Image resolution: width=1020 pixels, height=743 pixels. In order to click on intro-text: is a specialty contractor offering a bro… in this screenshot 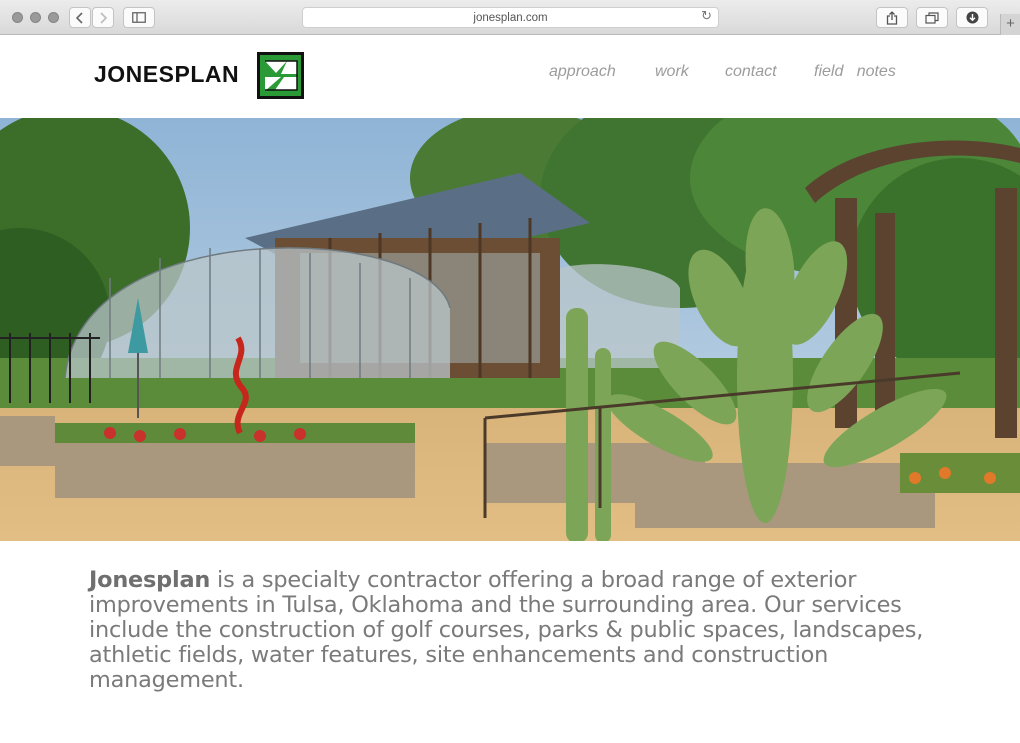, I will do `click(506, 630)`.